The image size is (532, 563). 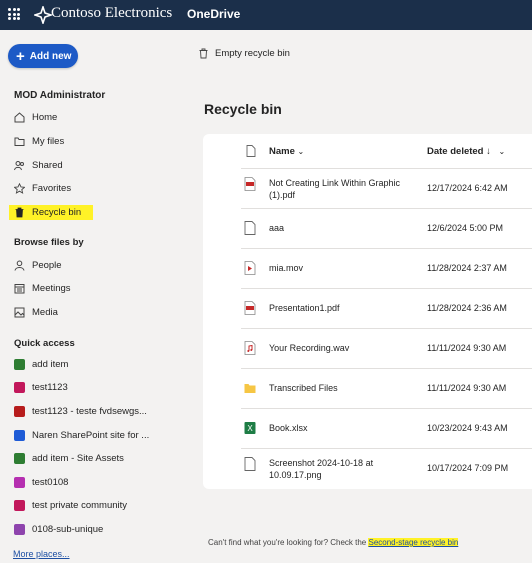 I want to click on quick-access-item: test private community, so click(x=70, y=505).